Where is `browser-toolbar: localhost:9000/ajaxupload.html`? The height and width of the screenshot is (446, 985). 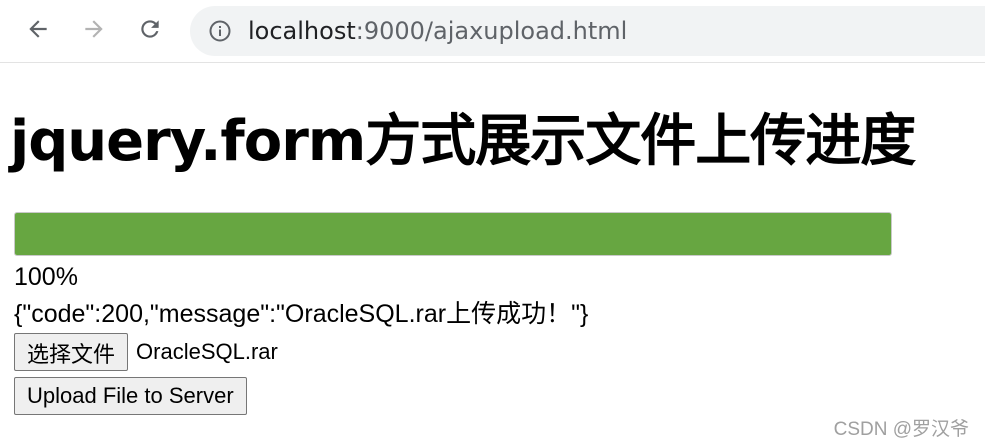
browser-toolbar: localhost:9000/ajaxupload.html is located at coordinates (492, 31).